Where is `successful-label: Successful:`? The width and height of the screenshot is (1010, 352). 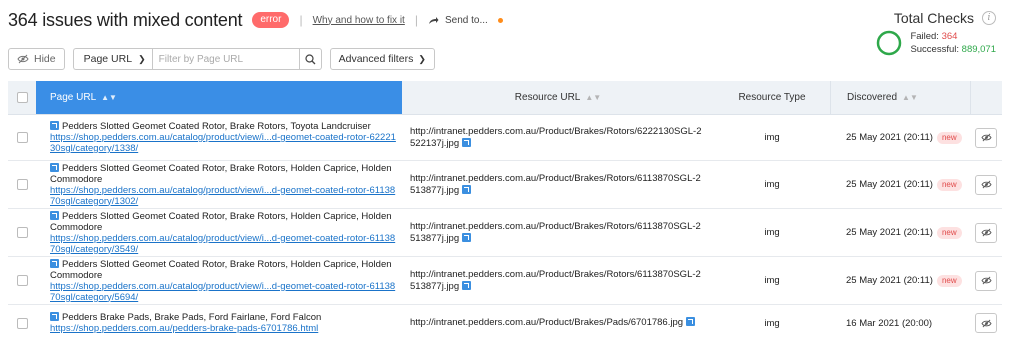
successful-label: Successful: is located at coordinates (935, 49).